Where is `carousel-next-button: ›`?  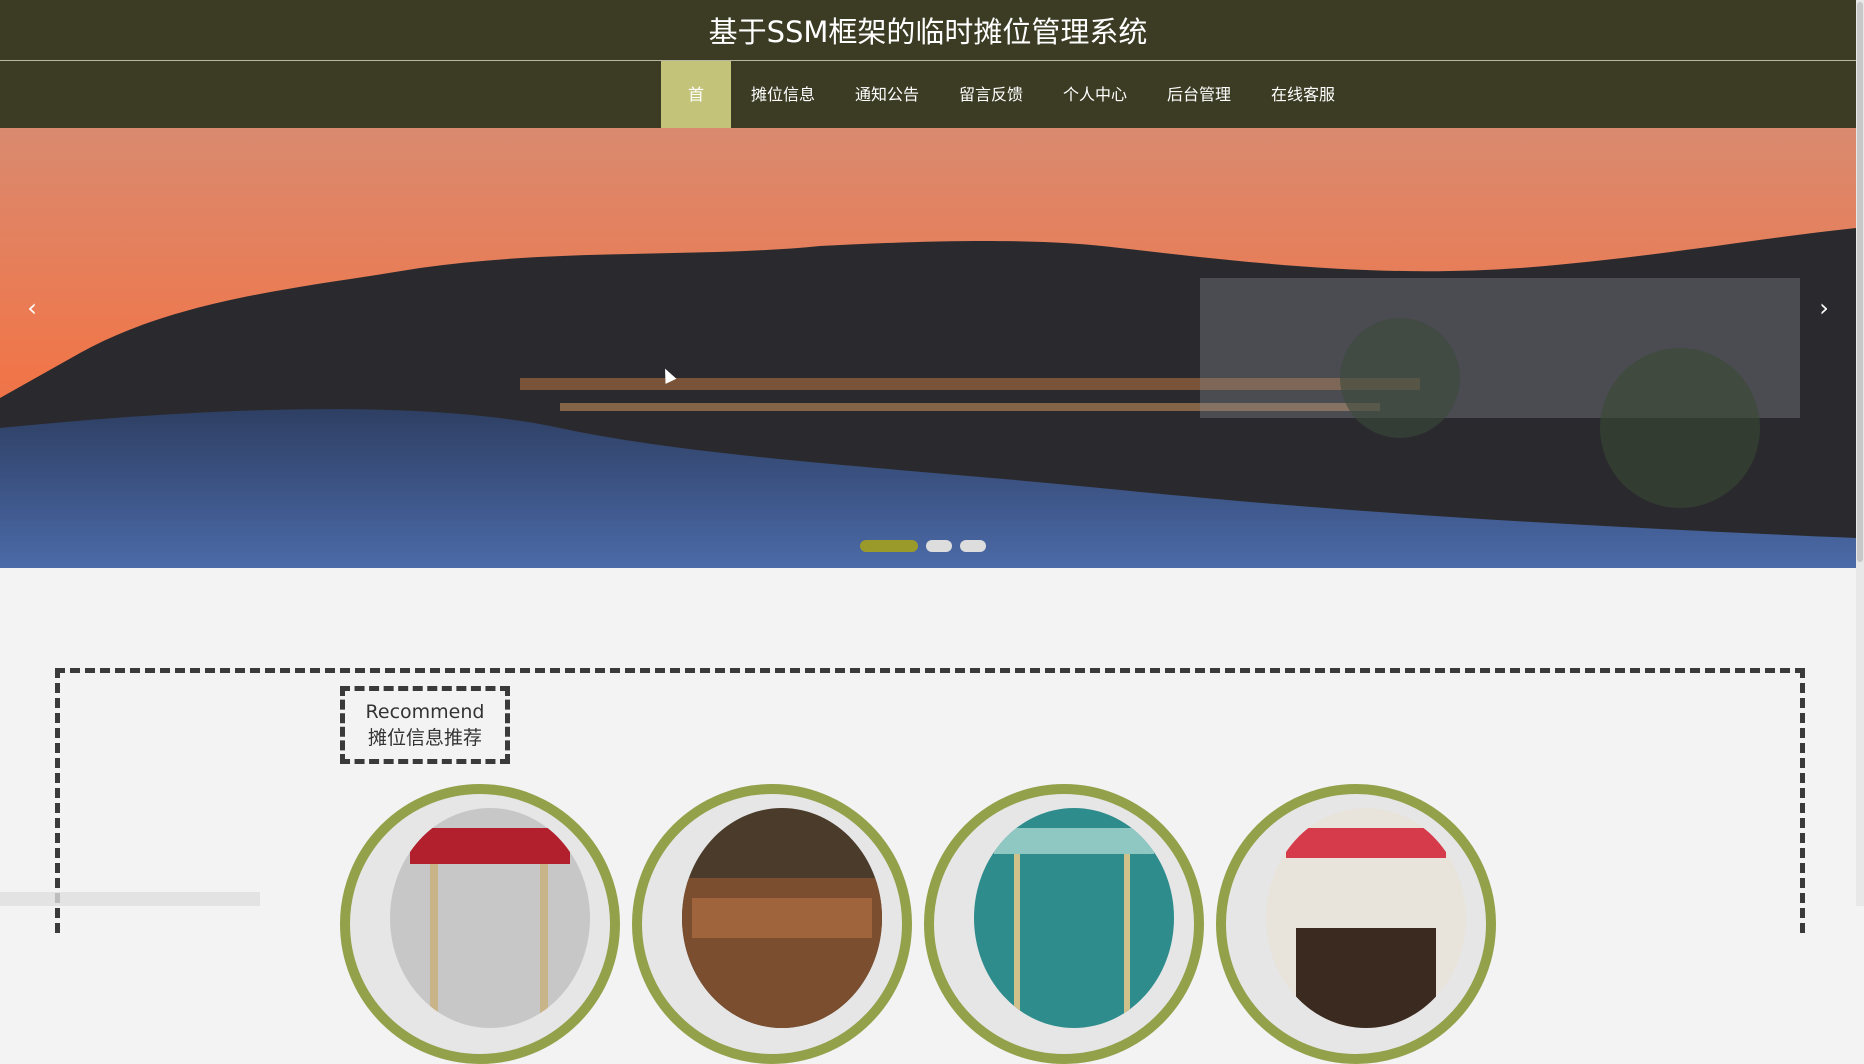
carousel-next-button: › is located at coordinates (1824, 308).